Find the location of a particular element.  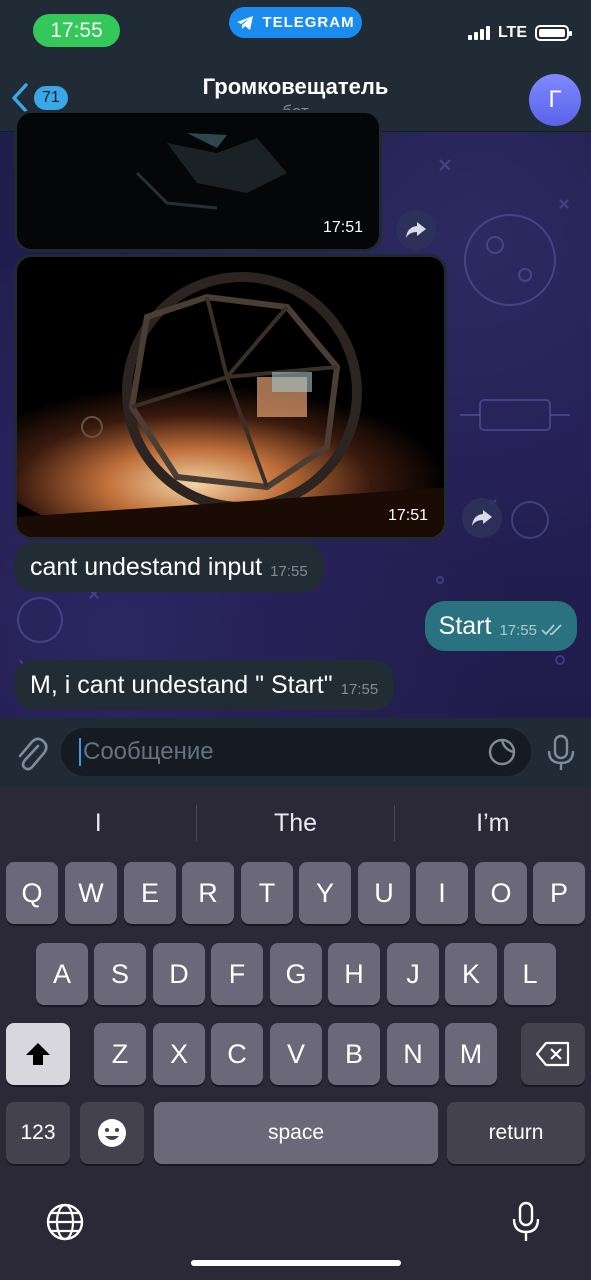

avatar: Г is located at coordinates (555, 100).